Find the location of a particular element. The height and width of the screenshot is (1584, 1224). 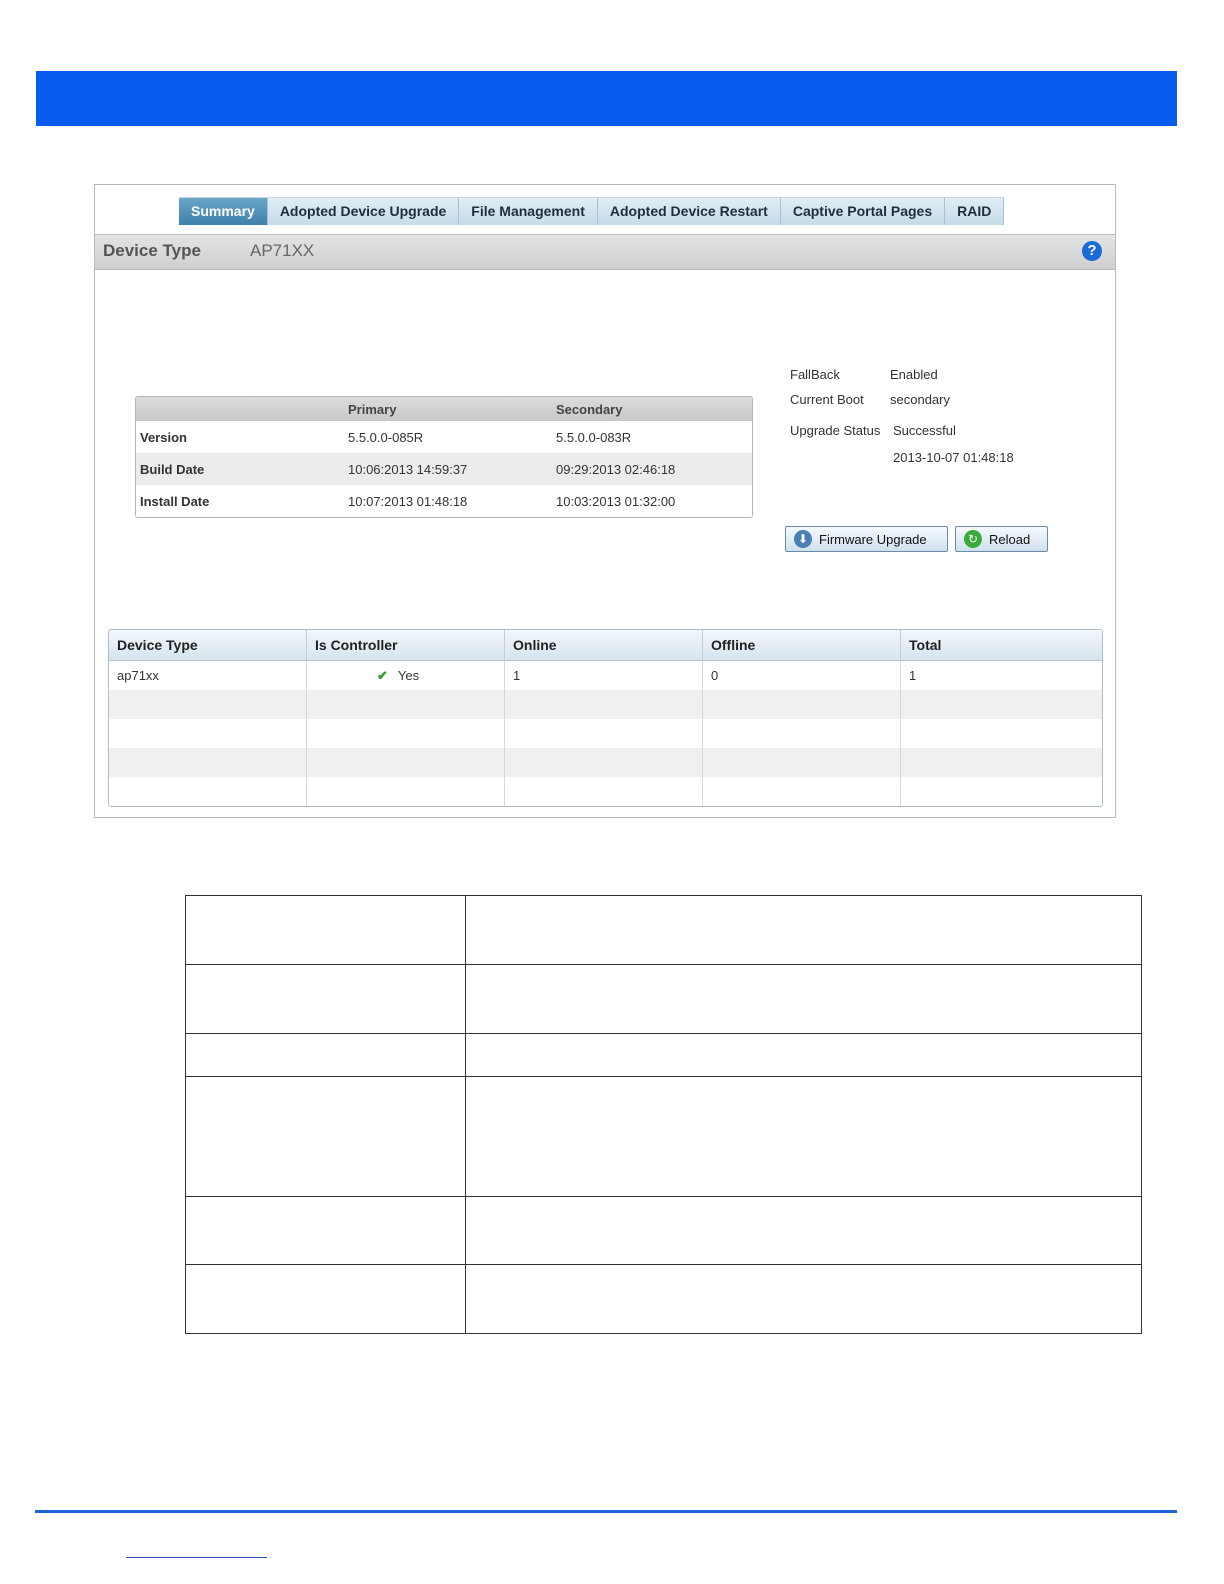

upgrade-timestamp: 2013-10-07 01:48:18 is located at coordinates (953, 457).